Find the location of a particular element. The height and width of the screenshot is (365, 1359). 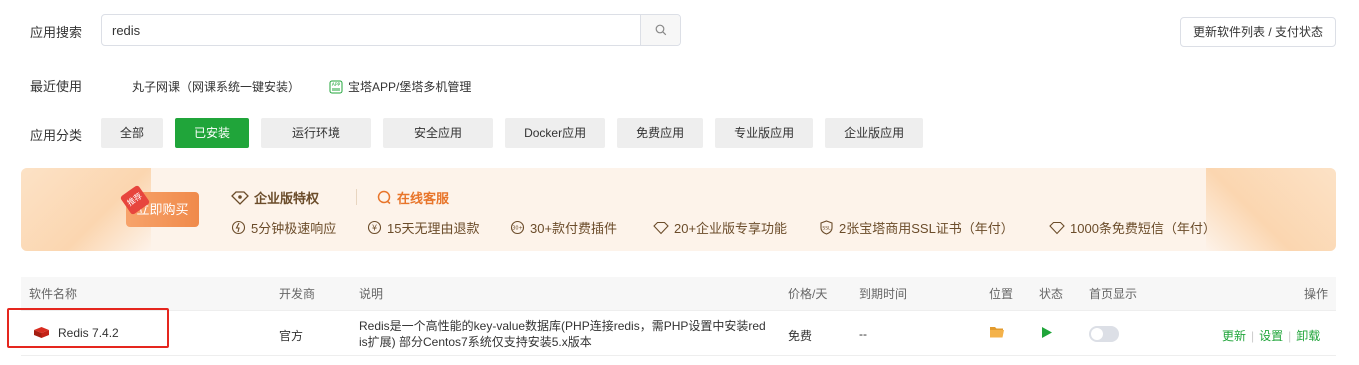

svg-text: APP is located at coordinates (336, 85).